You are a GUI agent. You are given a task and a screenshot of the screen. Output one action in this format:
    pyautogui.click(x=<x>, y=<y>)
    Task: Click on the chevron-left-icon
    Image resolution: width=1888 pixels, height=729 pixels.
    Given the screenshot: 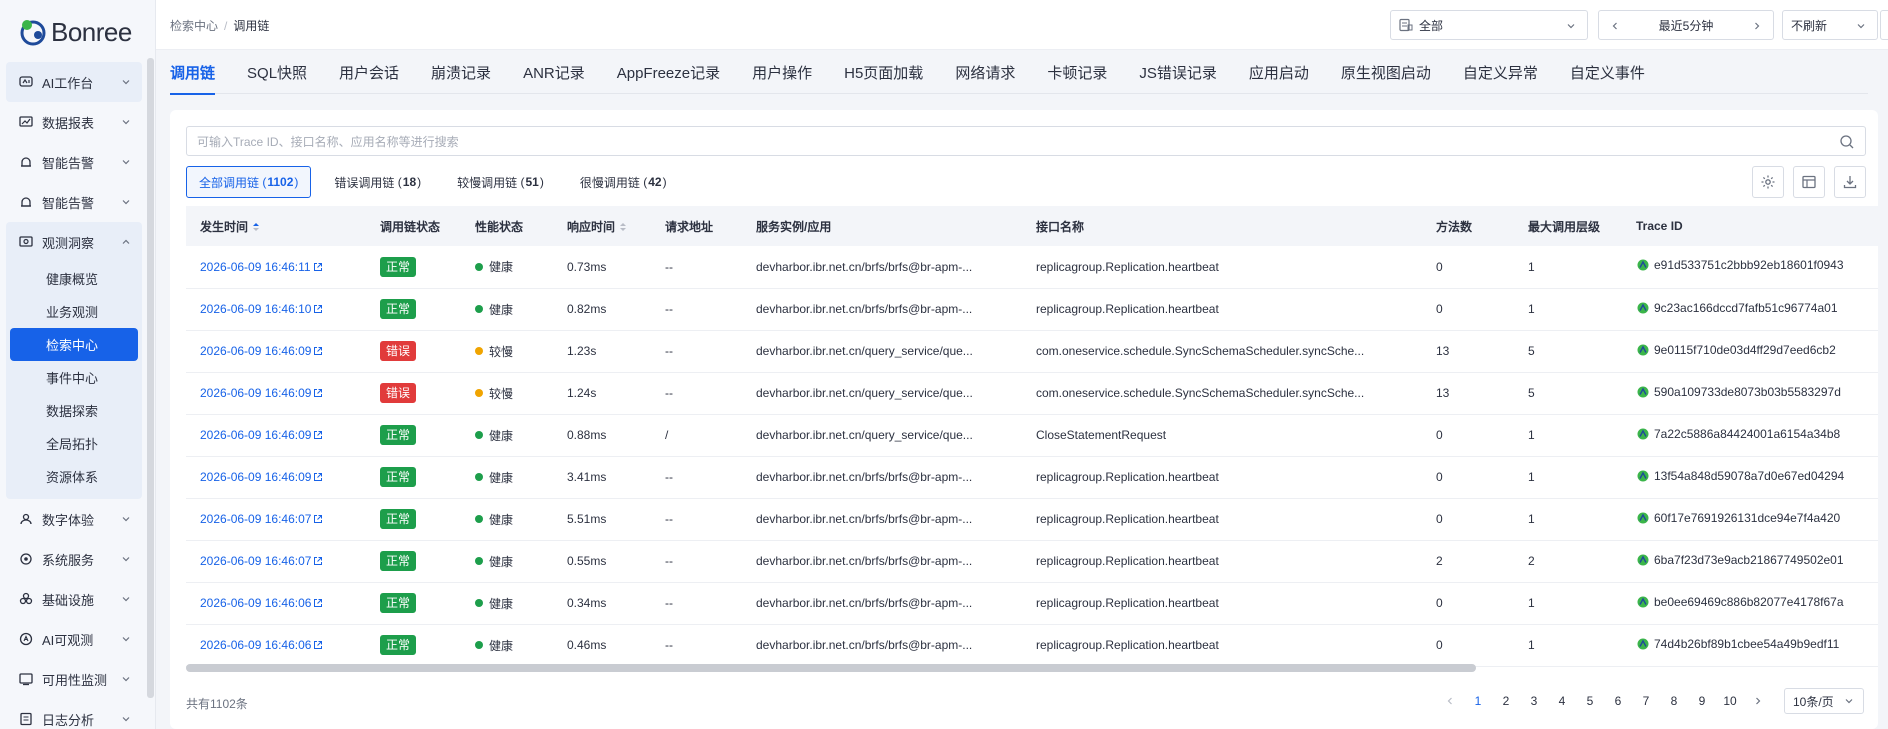 What is the action you would take?
    pyautogui.click(x=1615, y=26)
    